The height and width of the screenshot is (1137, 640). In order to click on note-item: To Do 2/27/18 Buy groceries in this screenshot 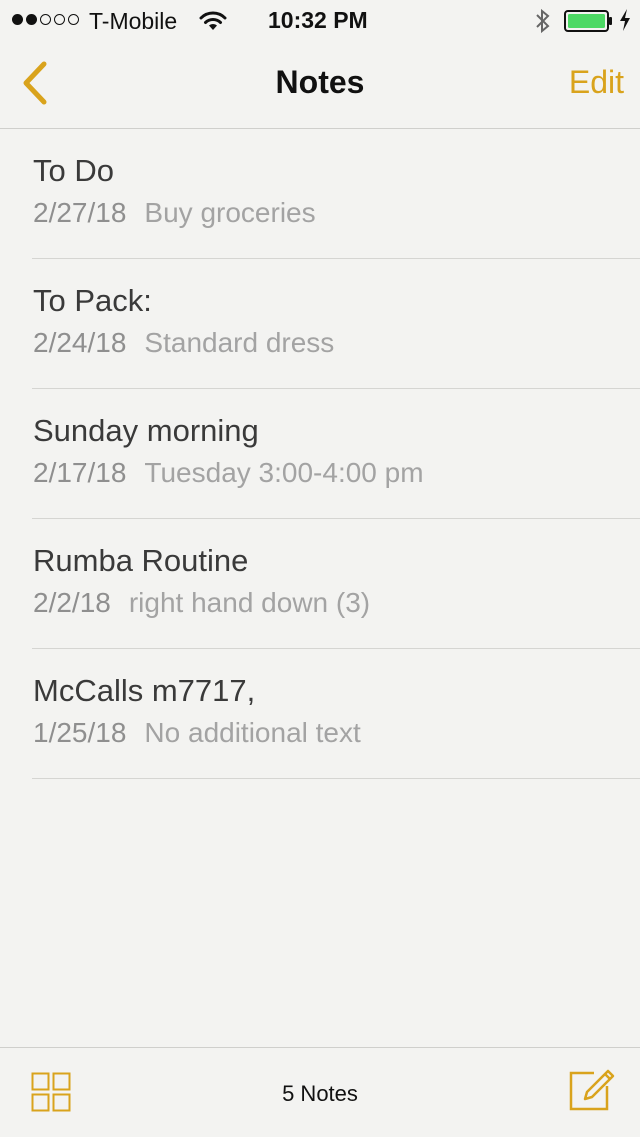, I will do `click(336, 194)`.